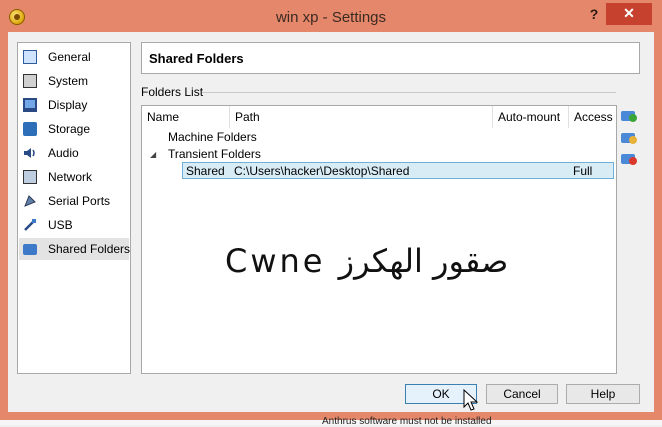  What do you see at coordinates (205, 171) in the screenshot?
I see `row-name: Shared` at bounding box center [205, 171].